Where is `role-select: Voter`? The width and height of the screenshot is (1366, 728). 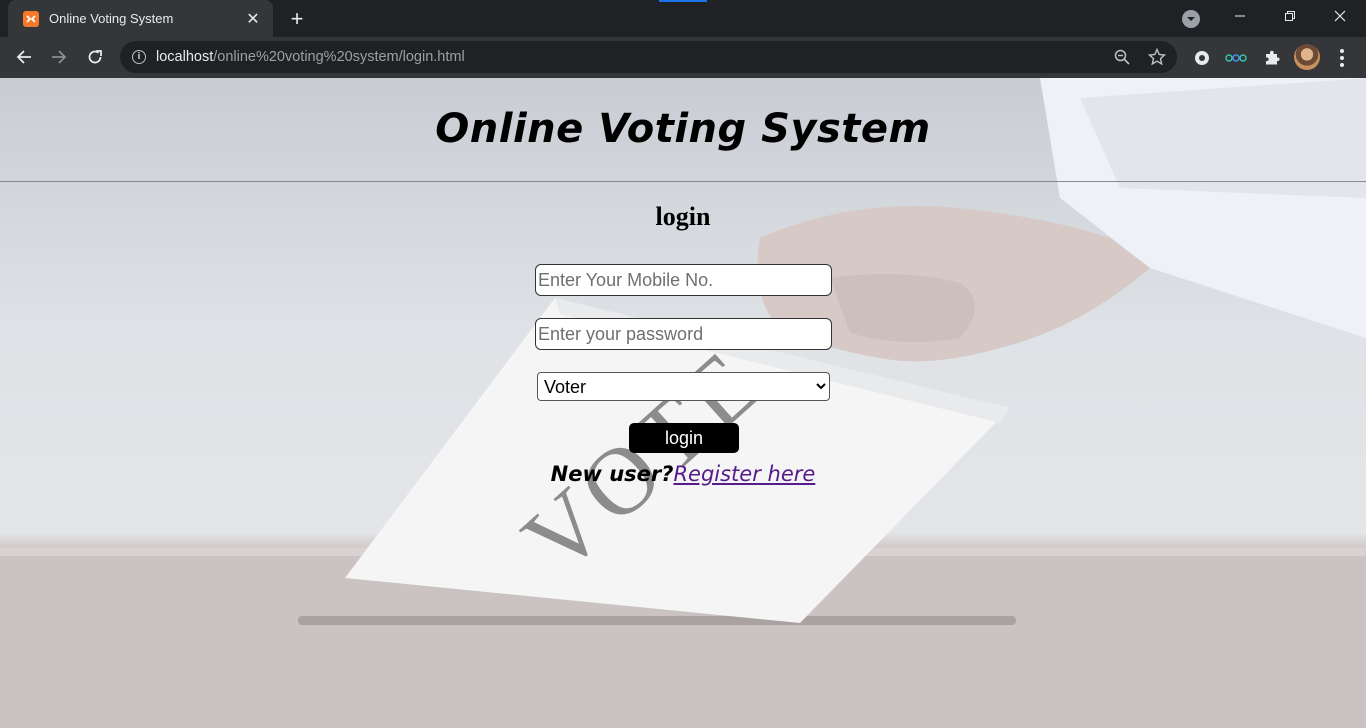 role-select: Voter is located at coordinates (683, 386).